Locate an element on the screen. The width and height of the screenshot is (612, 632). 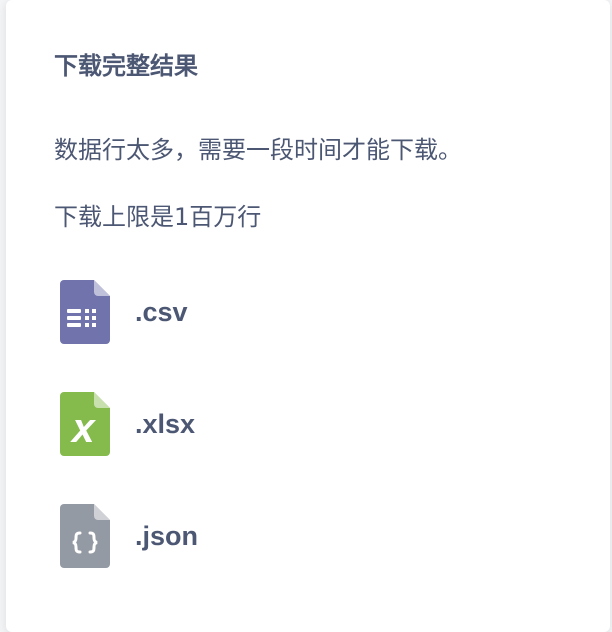
csv-file-icon is located at coordinates (85, 312).